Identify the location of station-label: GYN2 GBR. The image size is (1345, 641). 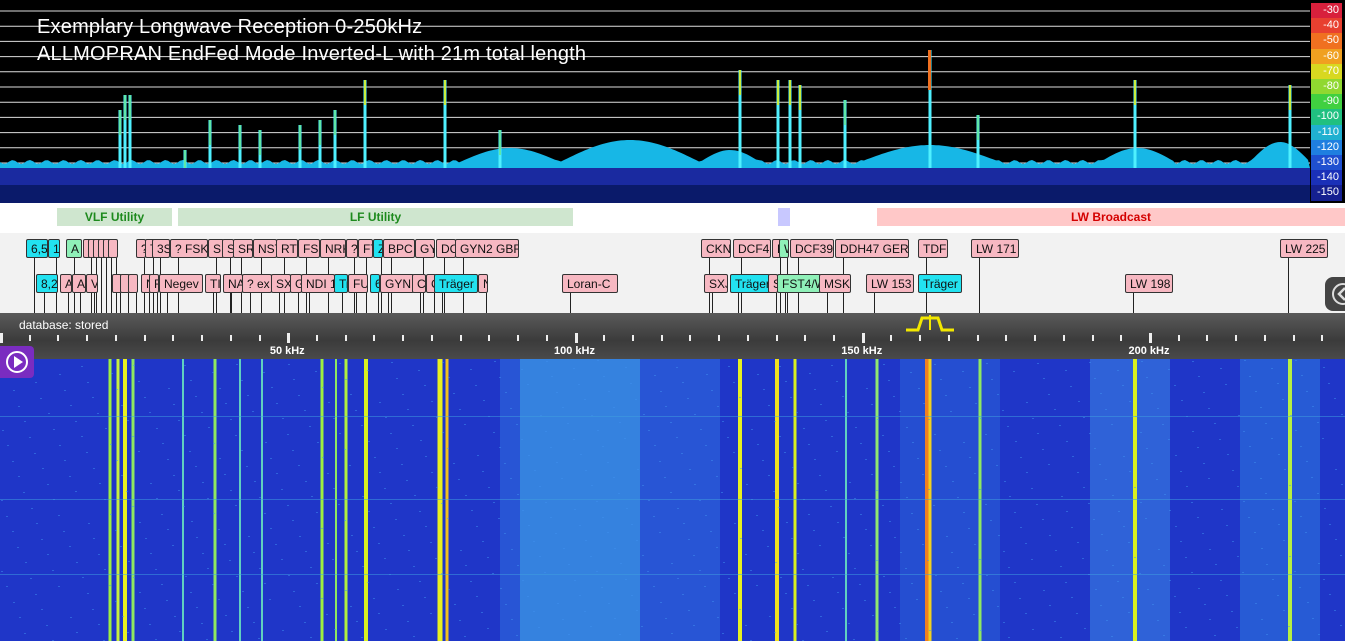
(487, 248).